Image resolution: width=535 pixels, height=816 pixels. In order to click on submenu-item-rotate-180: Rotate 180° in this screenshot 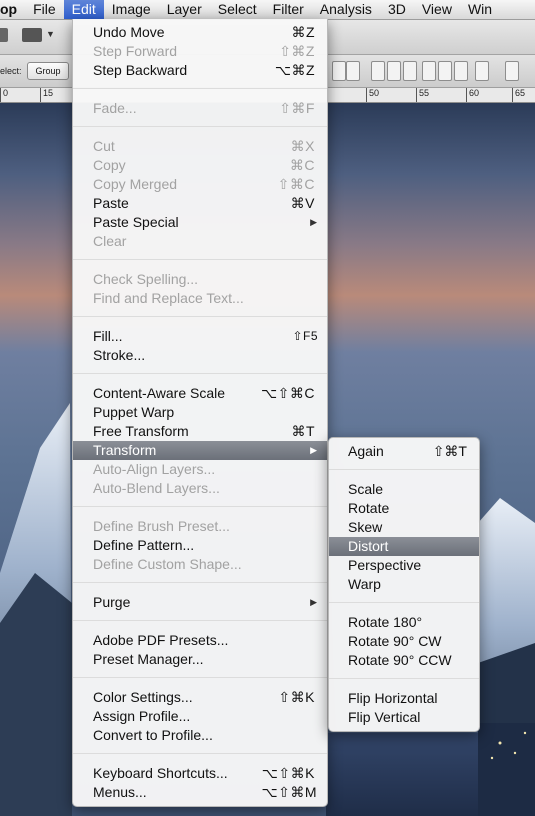, I will do `click(404, 622)`.